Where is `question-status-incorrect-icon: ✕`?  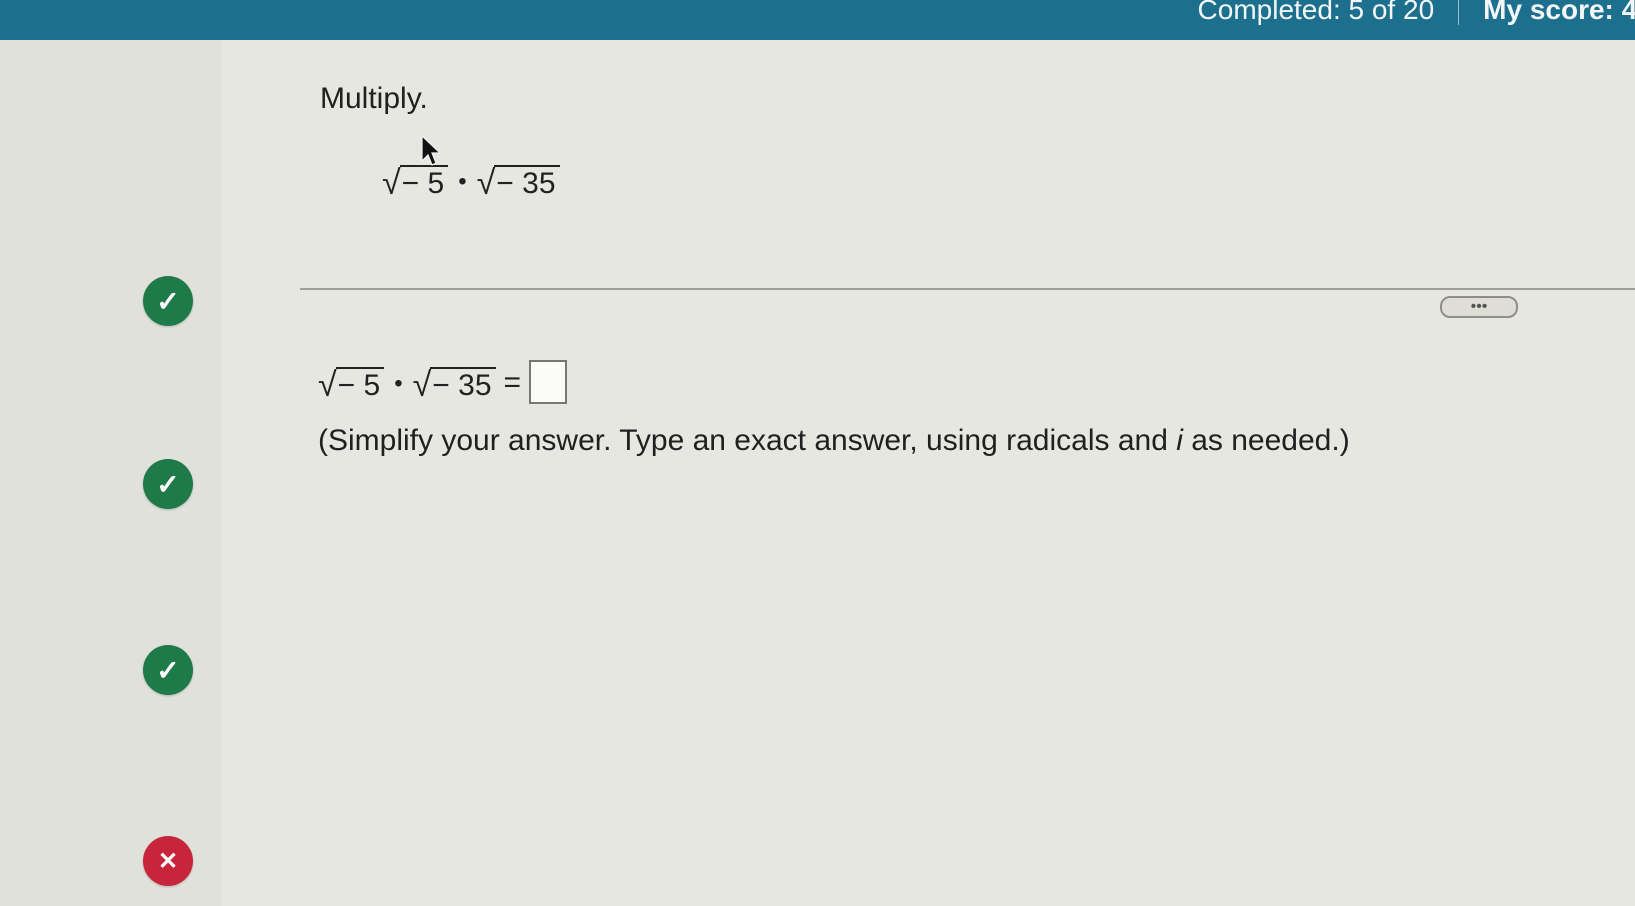 question-status-incorrect-icon: ✕ is located at coordinates (168, 861).